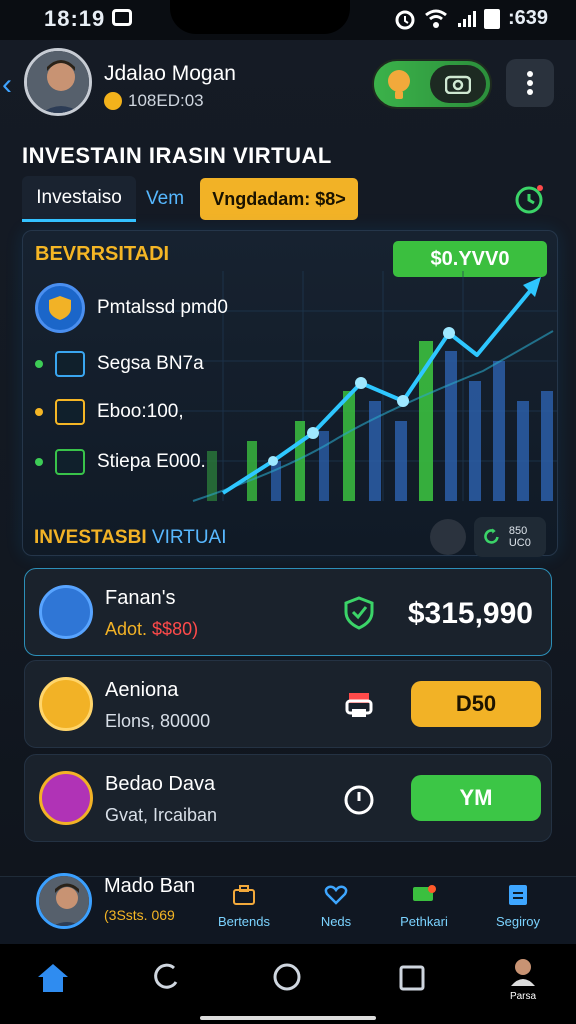  Describe the element at coordinates (244, 921) in the screenshot. I see `nav-item-label: Bertends` at that location.